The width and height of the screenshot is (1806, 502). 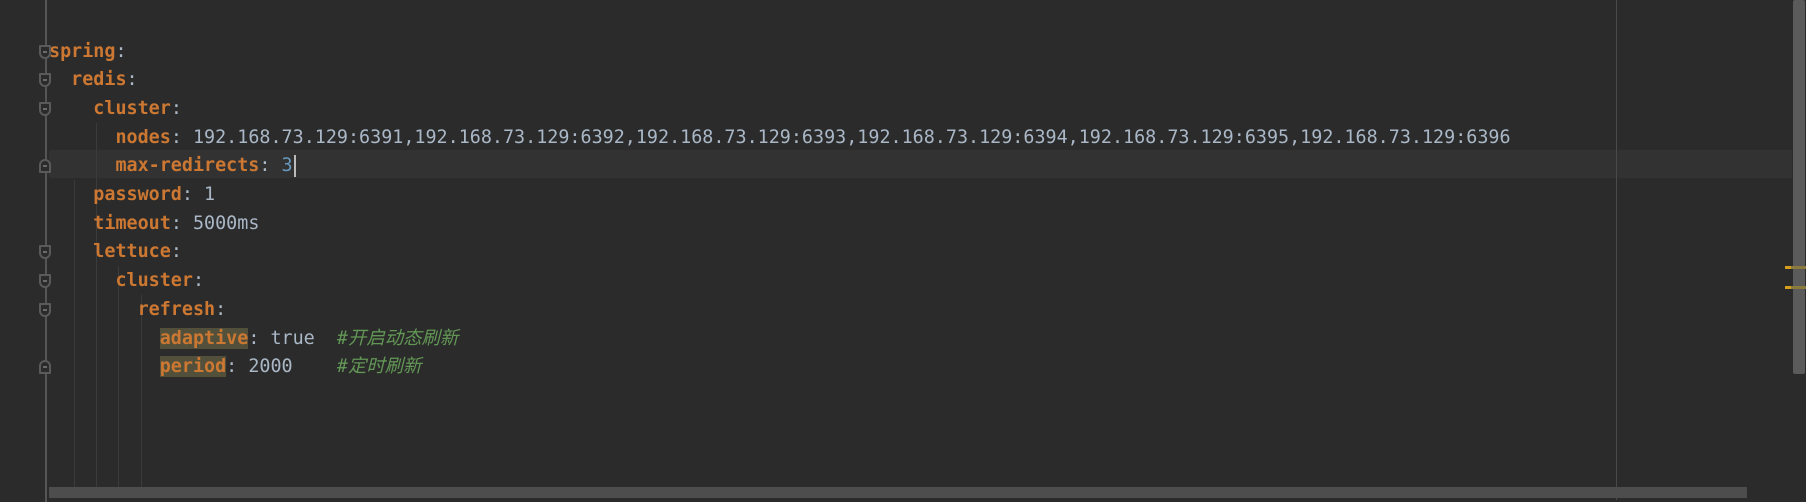 I want to click on text-caret, so click(x=294, y=166).